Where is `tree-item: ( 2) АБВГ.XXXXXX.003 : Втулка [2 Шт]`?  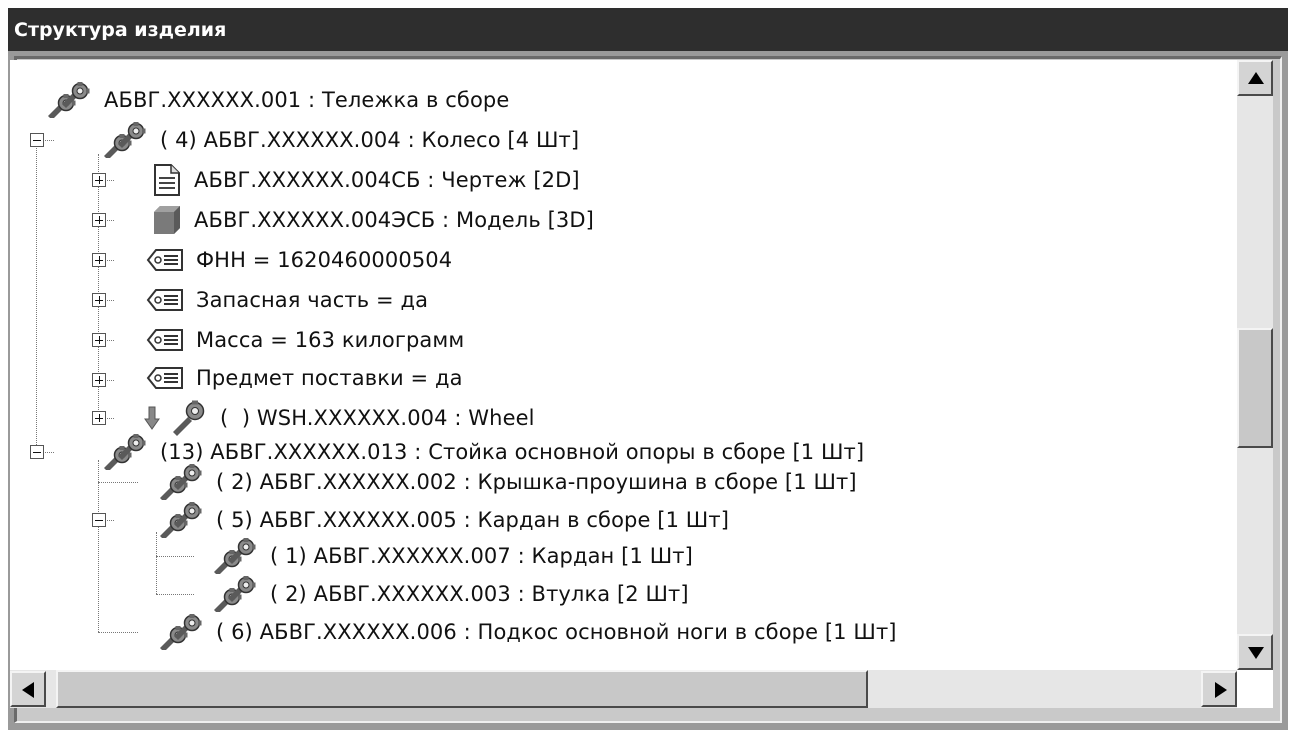
tree-item: ( 2) АБВГ.XXXXXX.003 : Втулка [2 Шт] is located at coordinates (450, 594).